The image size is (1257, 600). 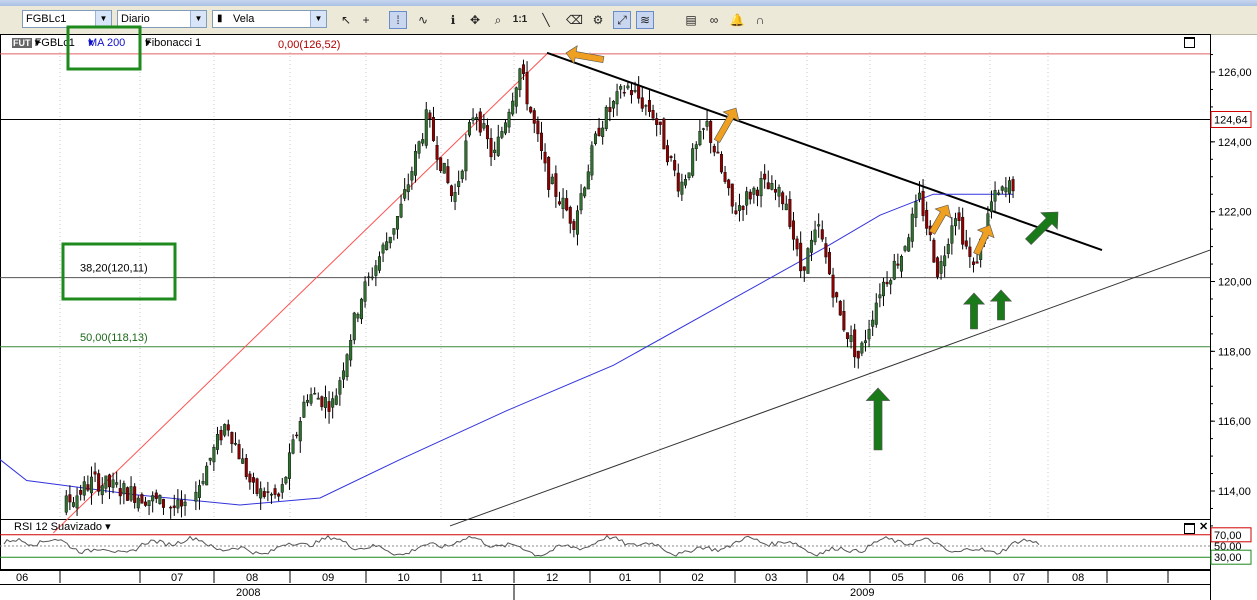 I want to click on symbol-field: FGBLc1 ▼, so click(x=67, y=19).